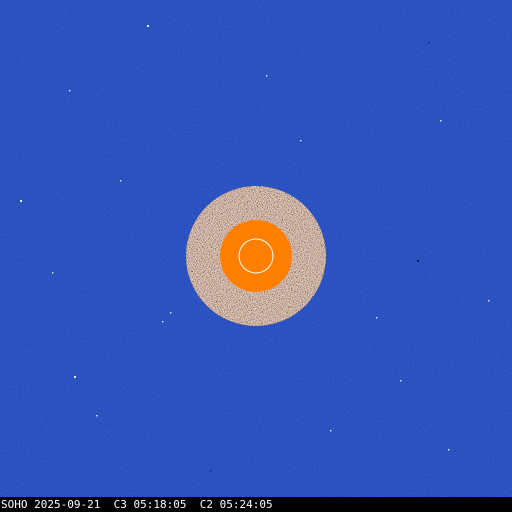 Image resolution: width=512 pixels, height=512 pixels. What do you see at coordinates (120, 504) in the screenshot?
I see `c3-label: C3` at bounding box center [120, 504].